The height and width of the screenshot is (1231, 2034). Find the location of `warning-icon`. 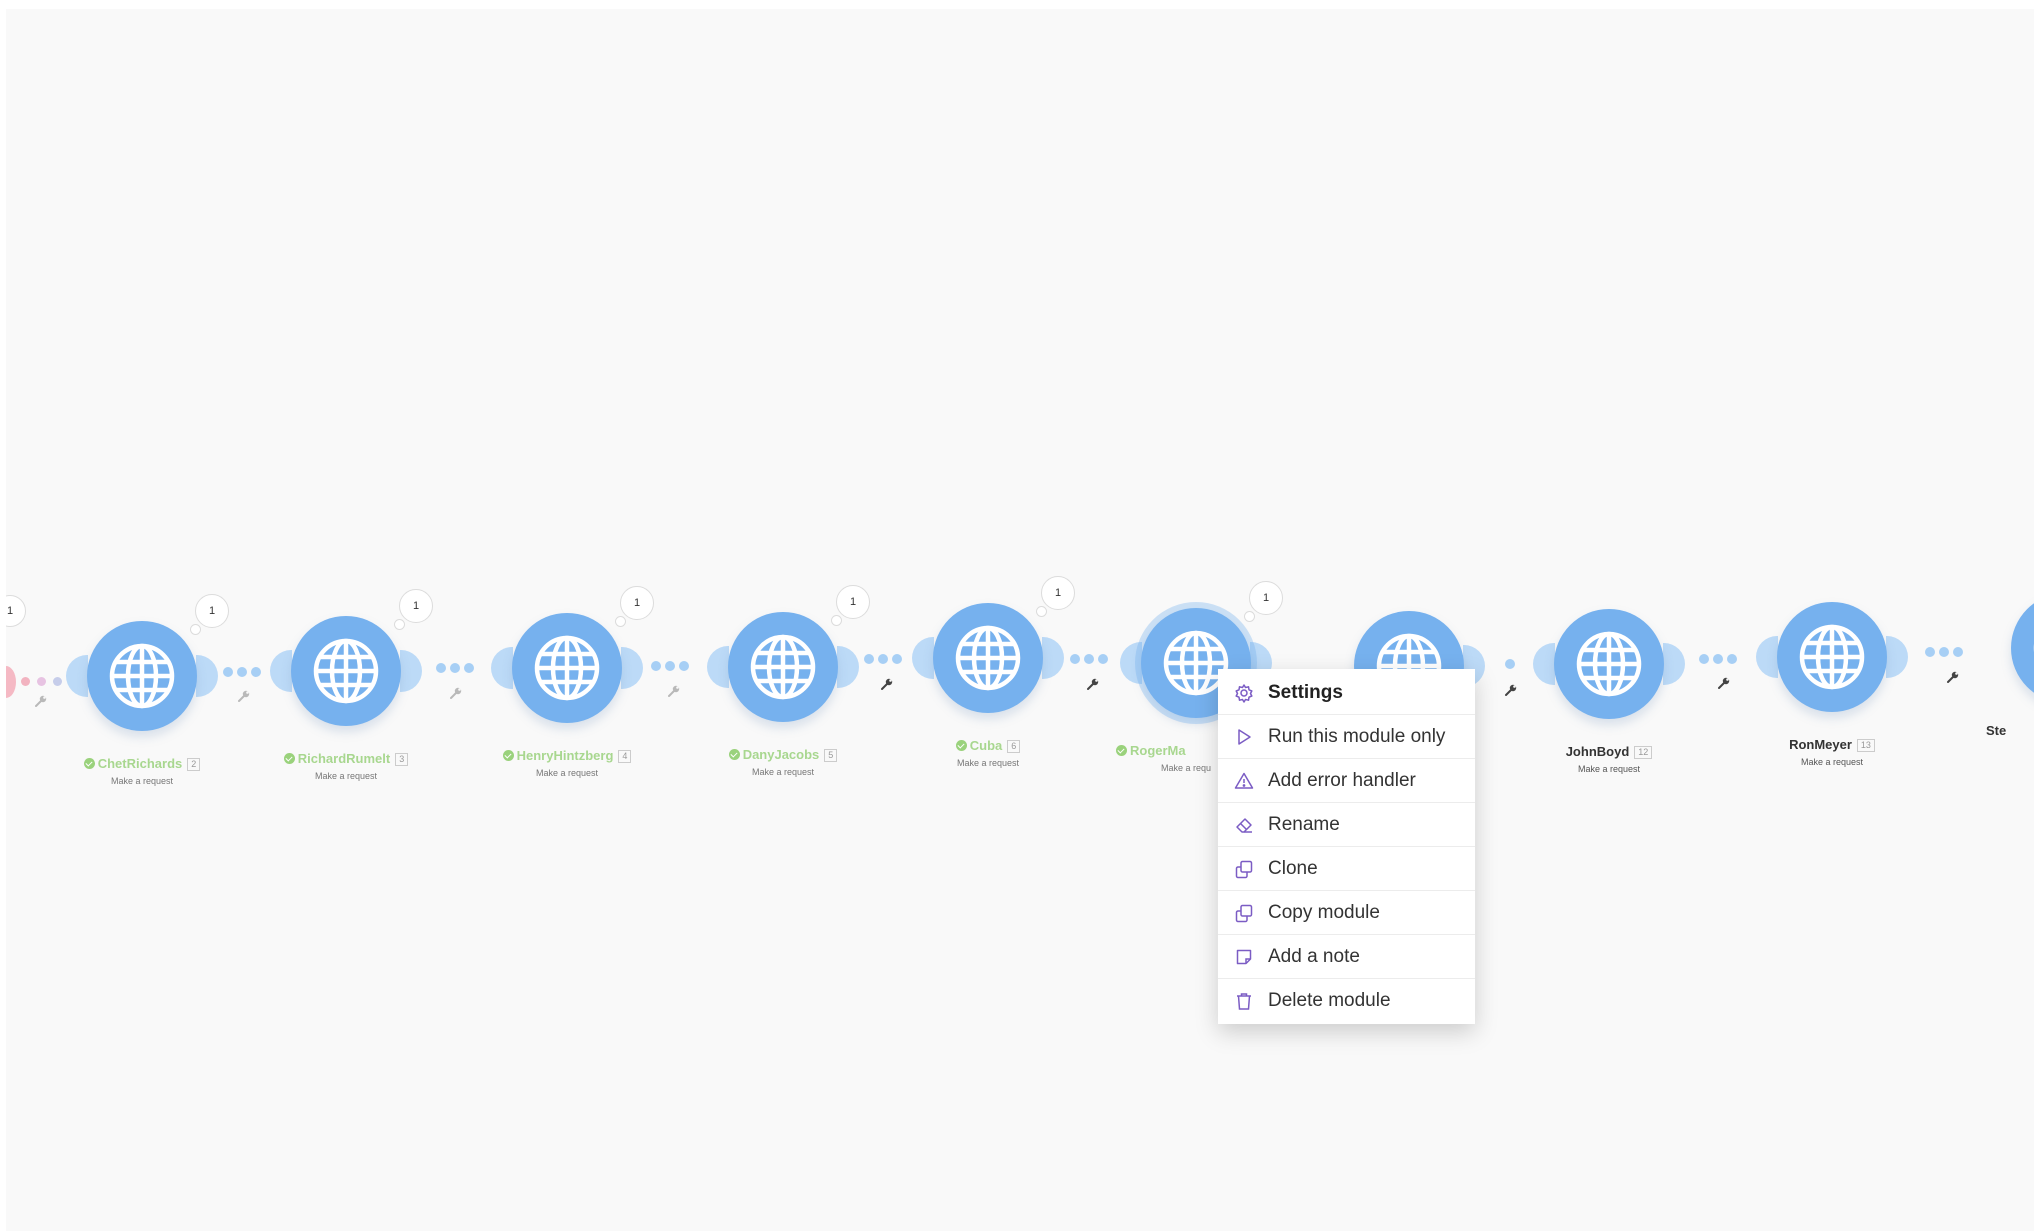

warning-icon is located at coordinates (1244, 780).